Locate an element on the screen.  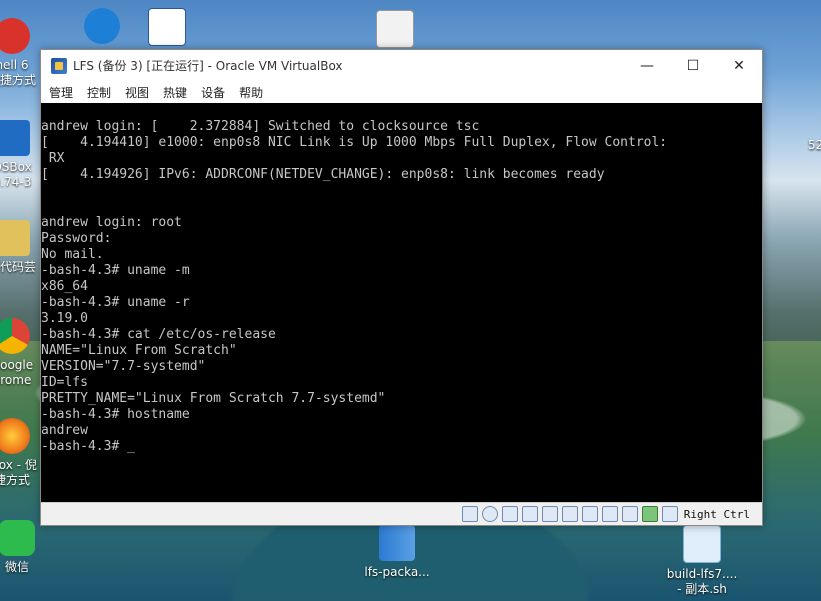
desktop-icon-shell: hell 6 快捷方式 is located at coordinates (22, 53).